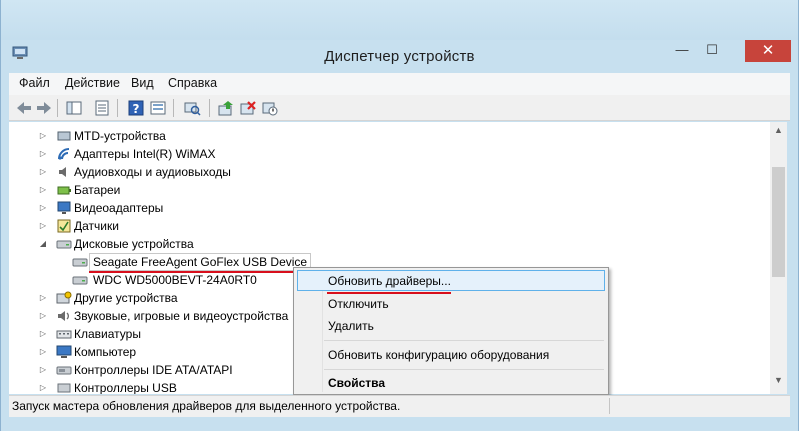 The image size is (799, 431). I want to click on tree-node-label: Адаптеры Intel(R) WiMAX, so click(145, 154).